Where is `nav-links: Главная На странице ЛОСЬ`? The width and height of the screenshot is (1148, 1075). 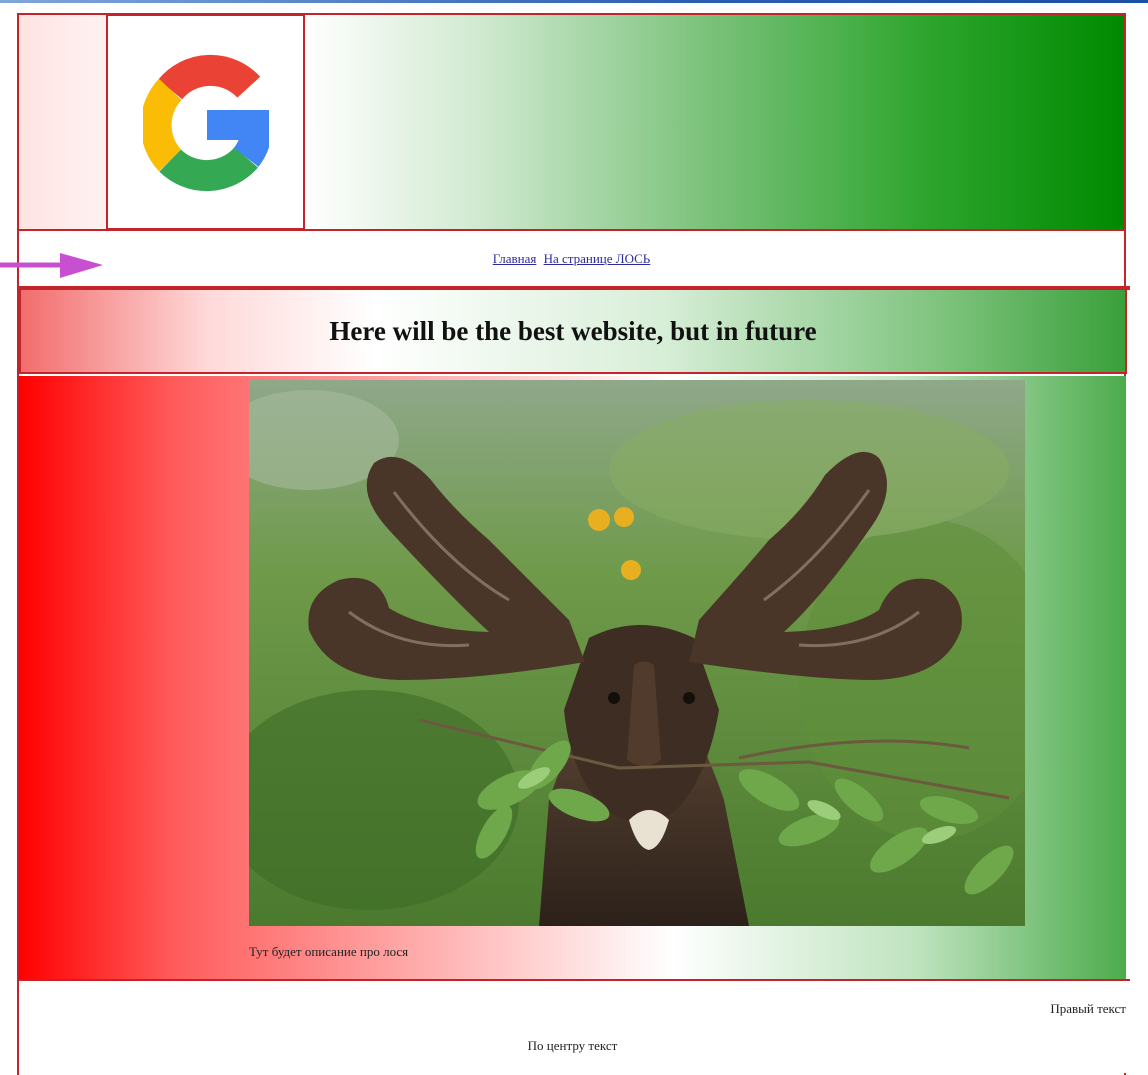 nav-links: Главная На странице ЛОСЬ is located at coordinates (571, 259).